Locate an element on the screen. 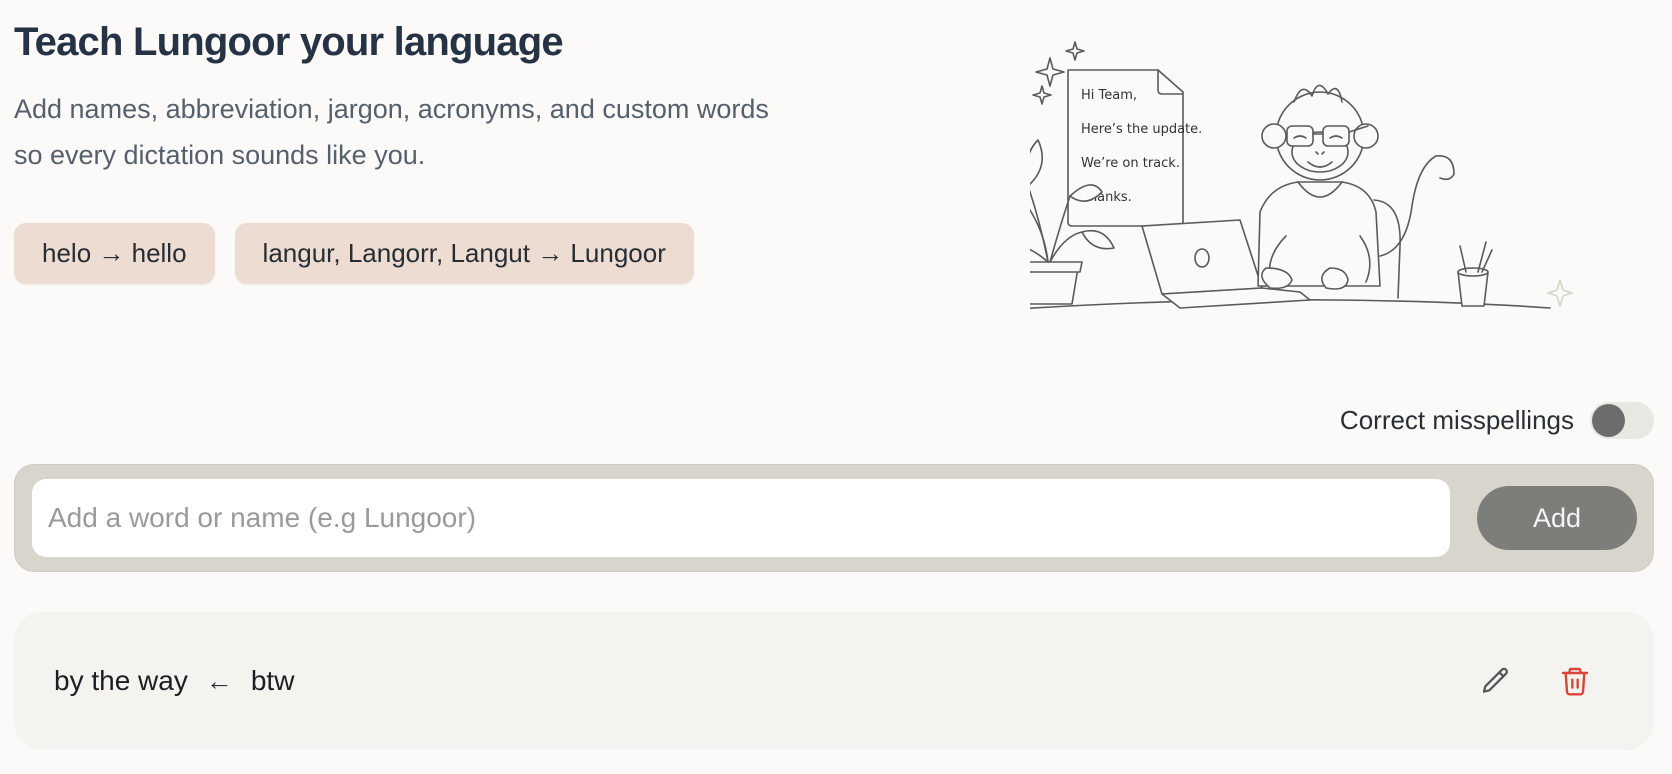 Image resolution: width=1672 pixels, height=774 pixels. delete-entry-button is located at coordinates (1575, 681).